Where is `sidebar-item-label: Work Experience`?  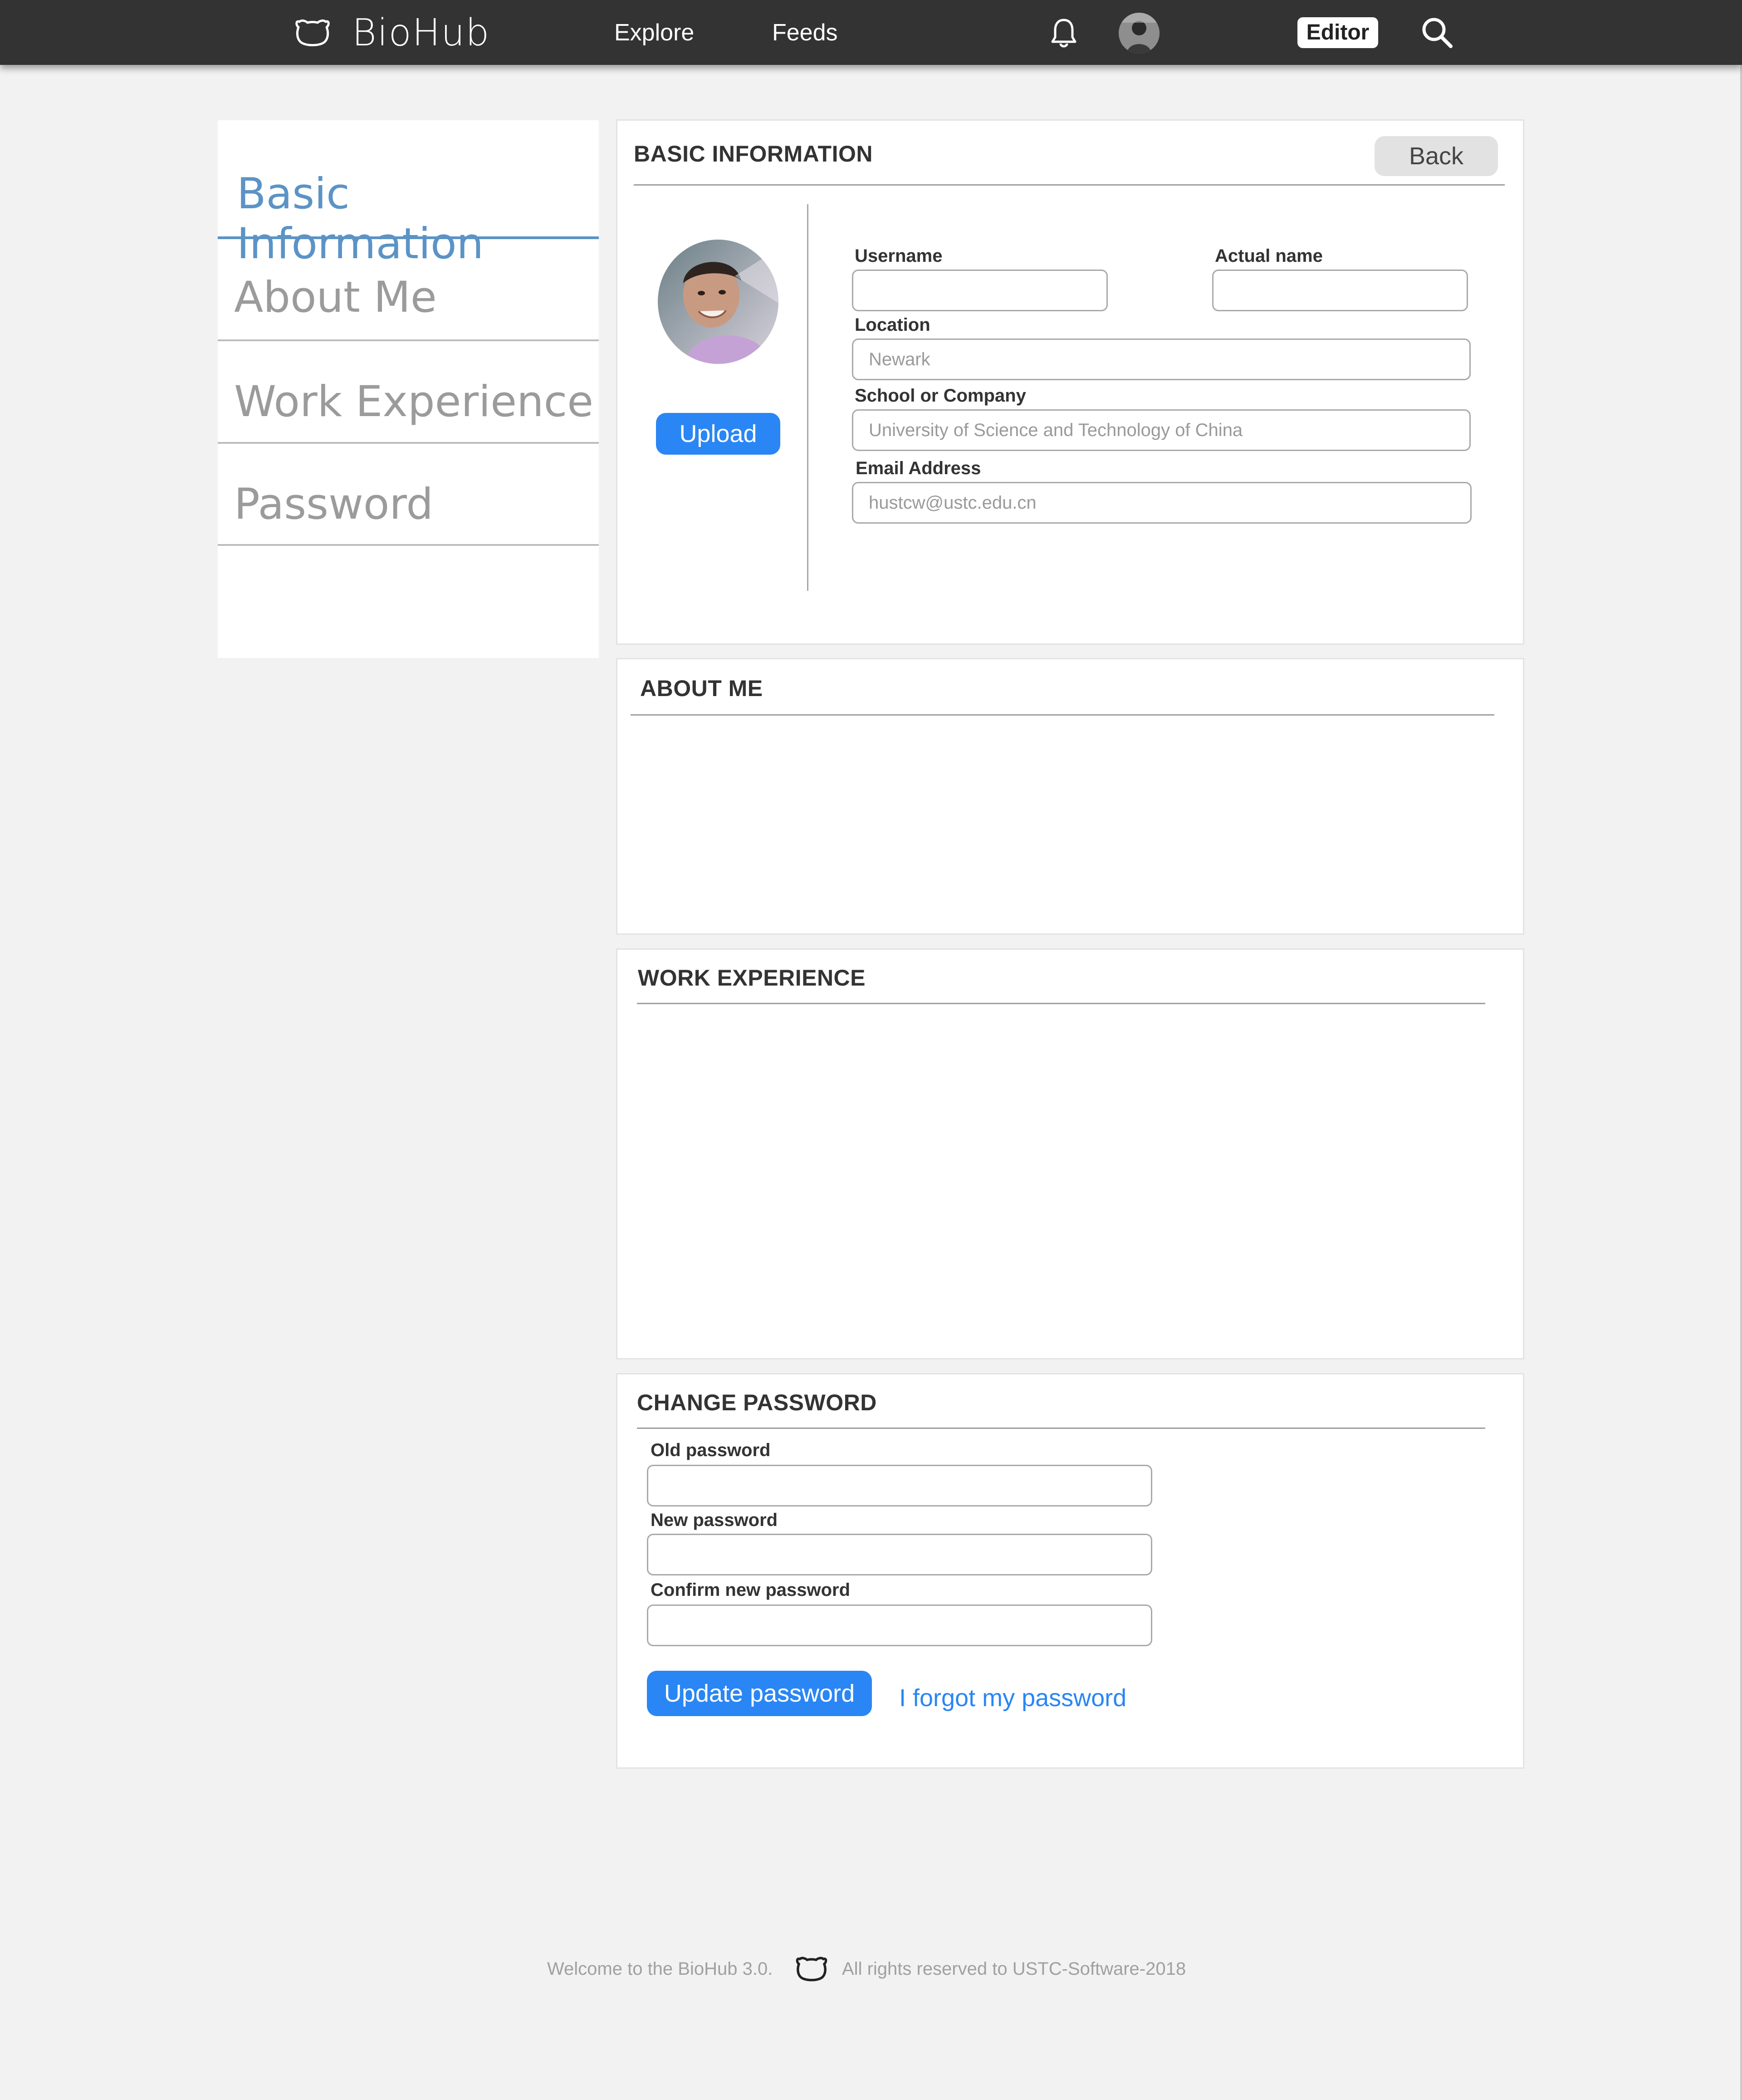 sidebar-item-label: Work Experience is located at coordinates (414, 402).